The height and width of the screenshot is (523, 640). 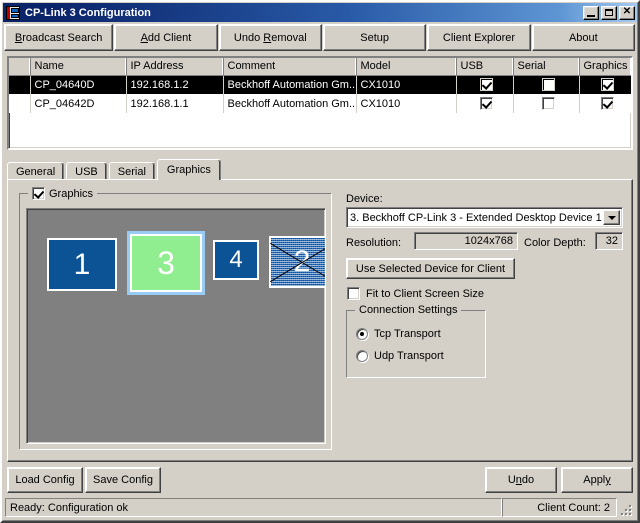 I want to click on about-button: About, so click(x=583, y=37).